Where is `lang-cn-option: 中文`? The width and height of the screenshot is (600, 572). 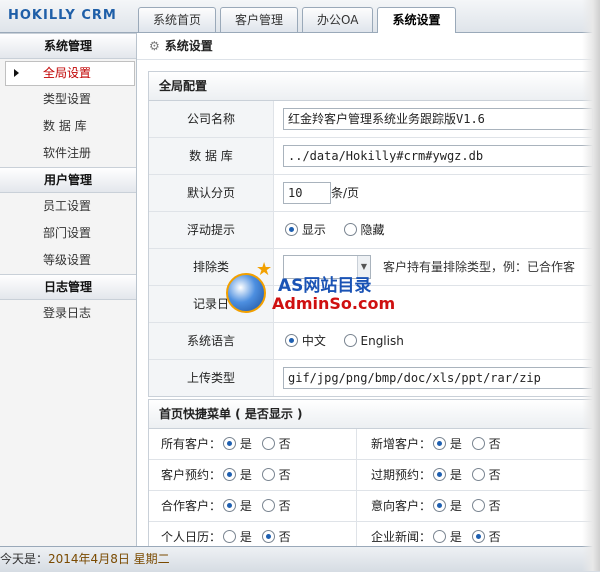
lang-cn-option: 中文 is located at coordinates (305, 341).